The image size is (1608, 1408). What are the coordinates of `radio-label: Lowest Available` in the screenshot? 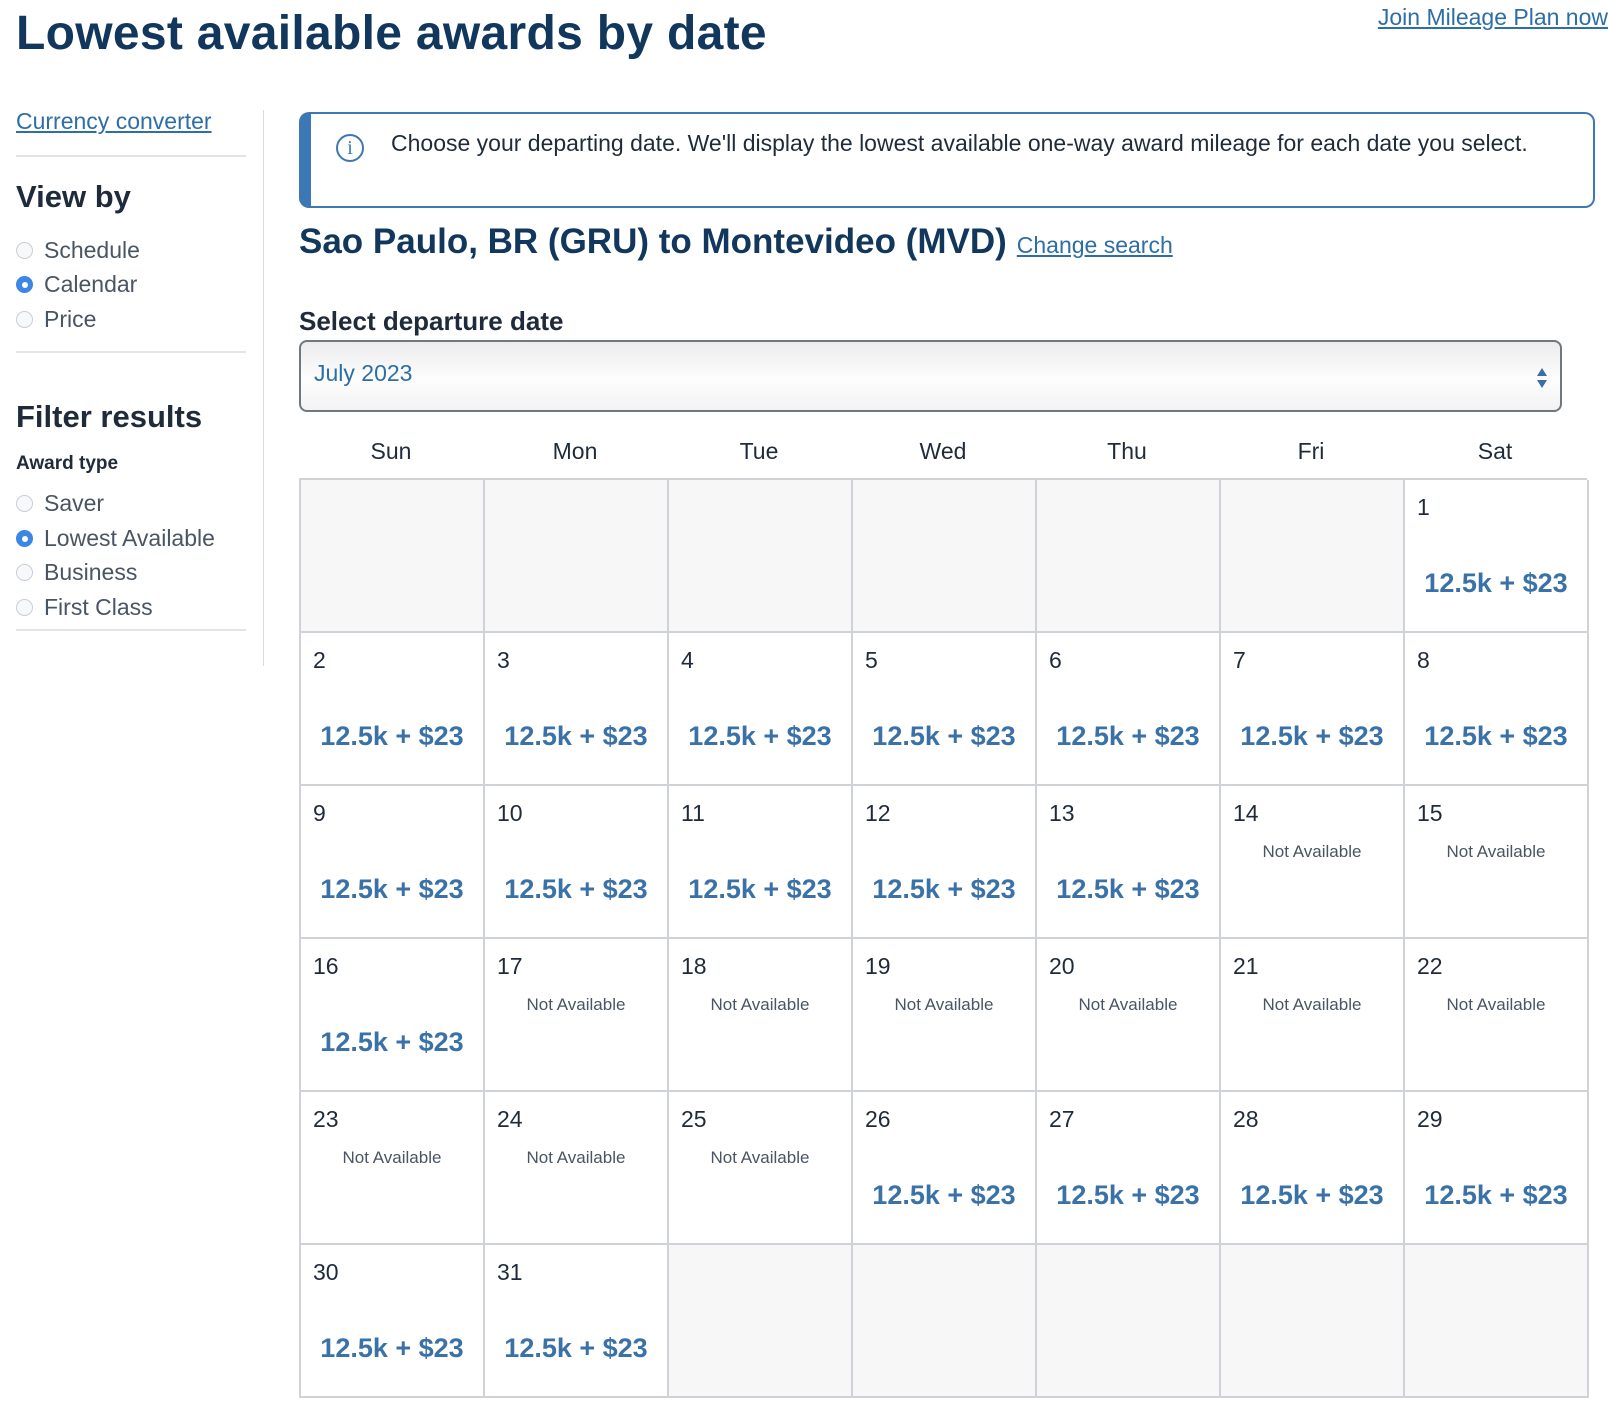 It's located at (129, 537).